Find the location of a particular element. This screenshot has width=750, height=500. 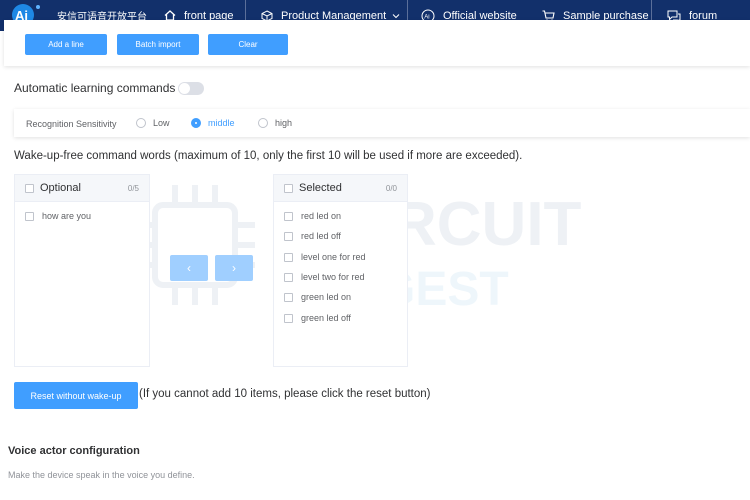

sensitivity-card: Recognition Sensitivity Low middle high is located at coordinates (382, 123).